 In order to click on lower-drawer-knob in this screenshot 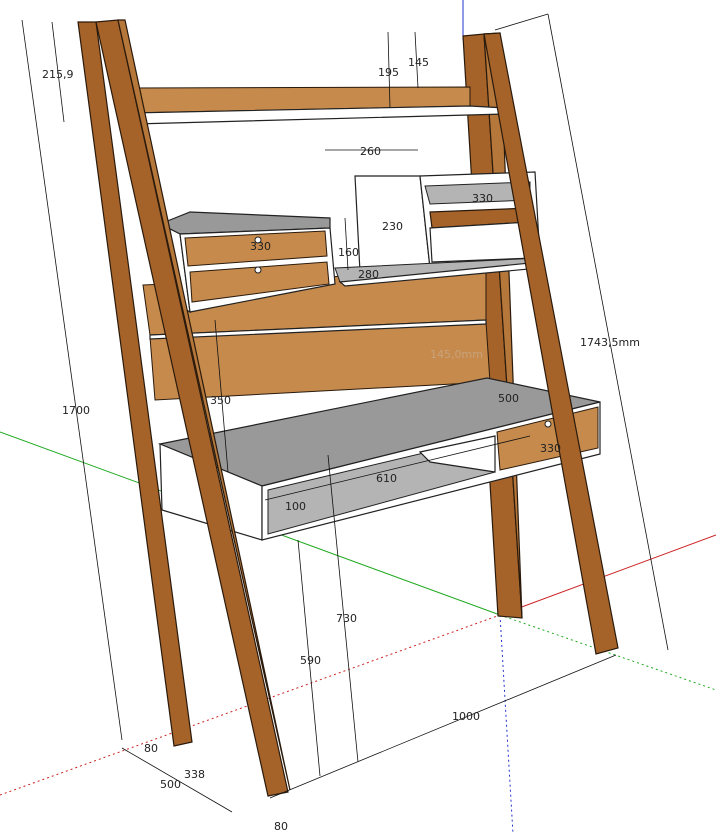, I will do `click(258, 270)`.